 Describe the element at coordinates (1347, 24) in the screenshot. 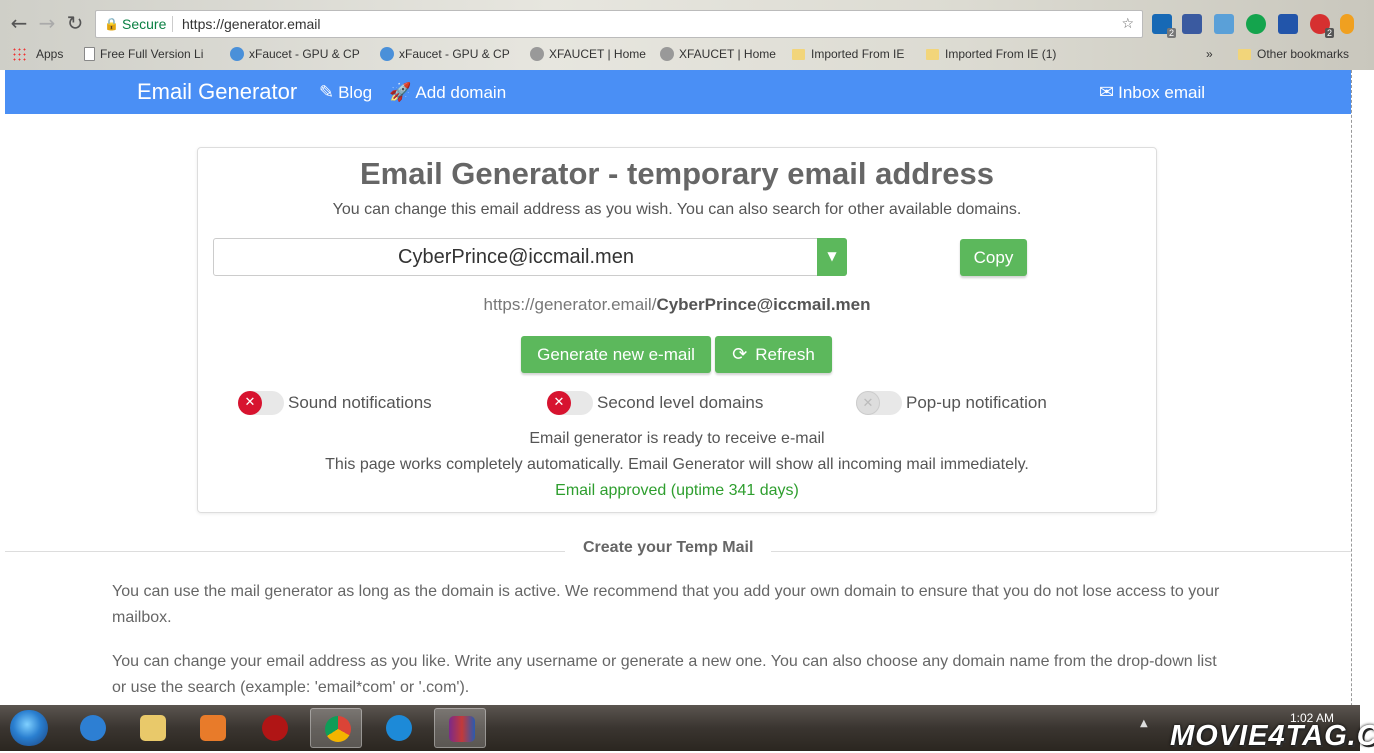

I see `menu-extension-icon` at that location.